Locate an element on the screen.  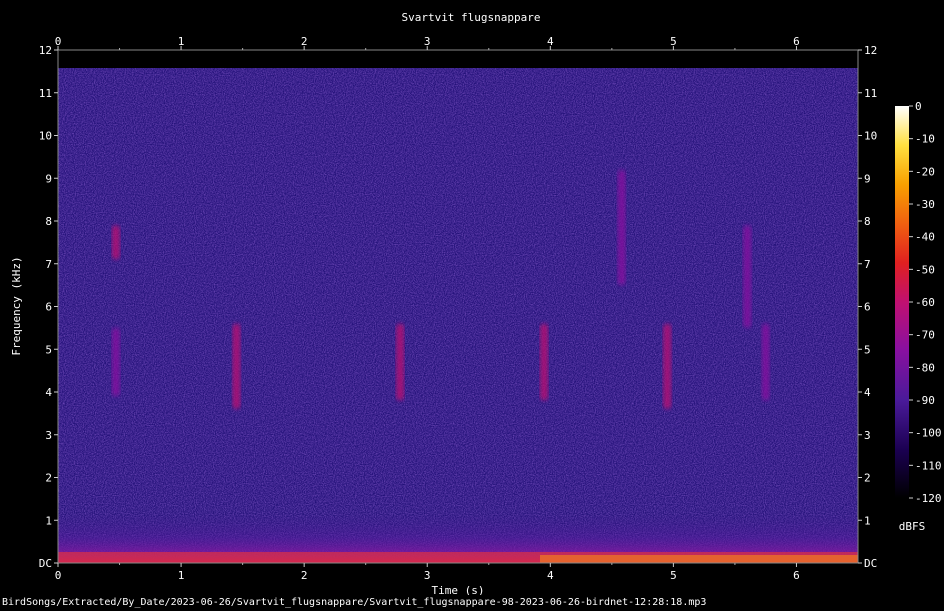
y-tick-label: 2 is located at coordinates (48, 478).